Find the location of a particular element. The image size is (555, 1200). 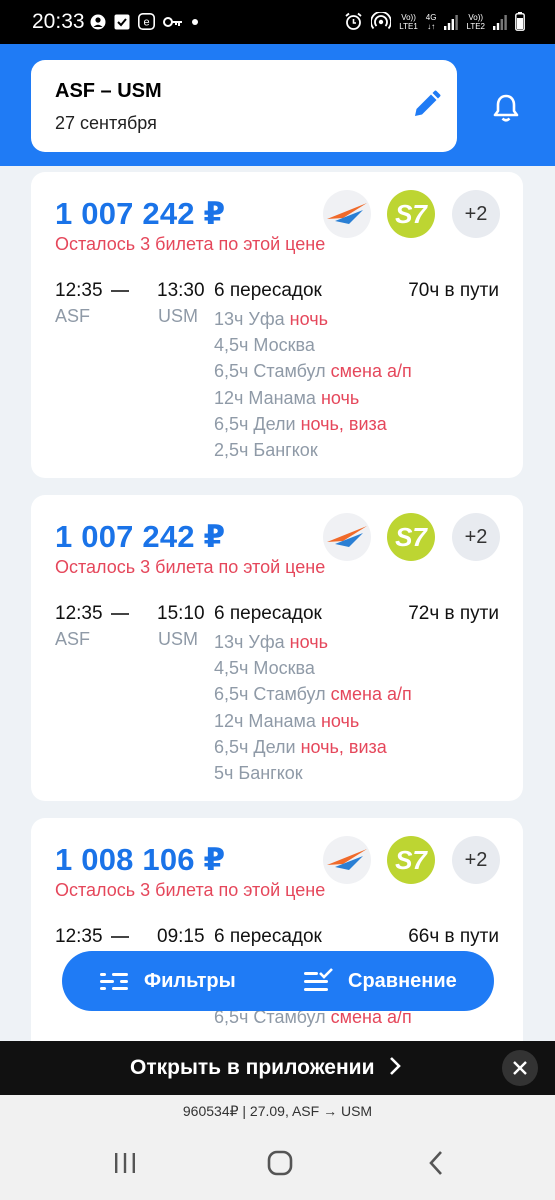

travel-duration: 70ч в пути is located at coordinates (453, 290).